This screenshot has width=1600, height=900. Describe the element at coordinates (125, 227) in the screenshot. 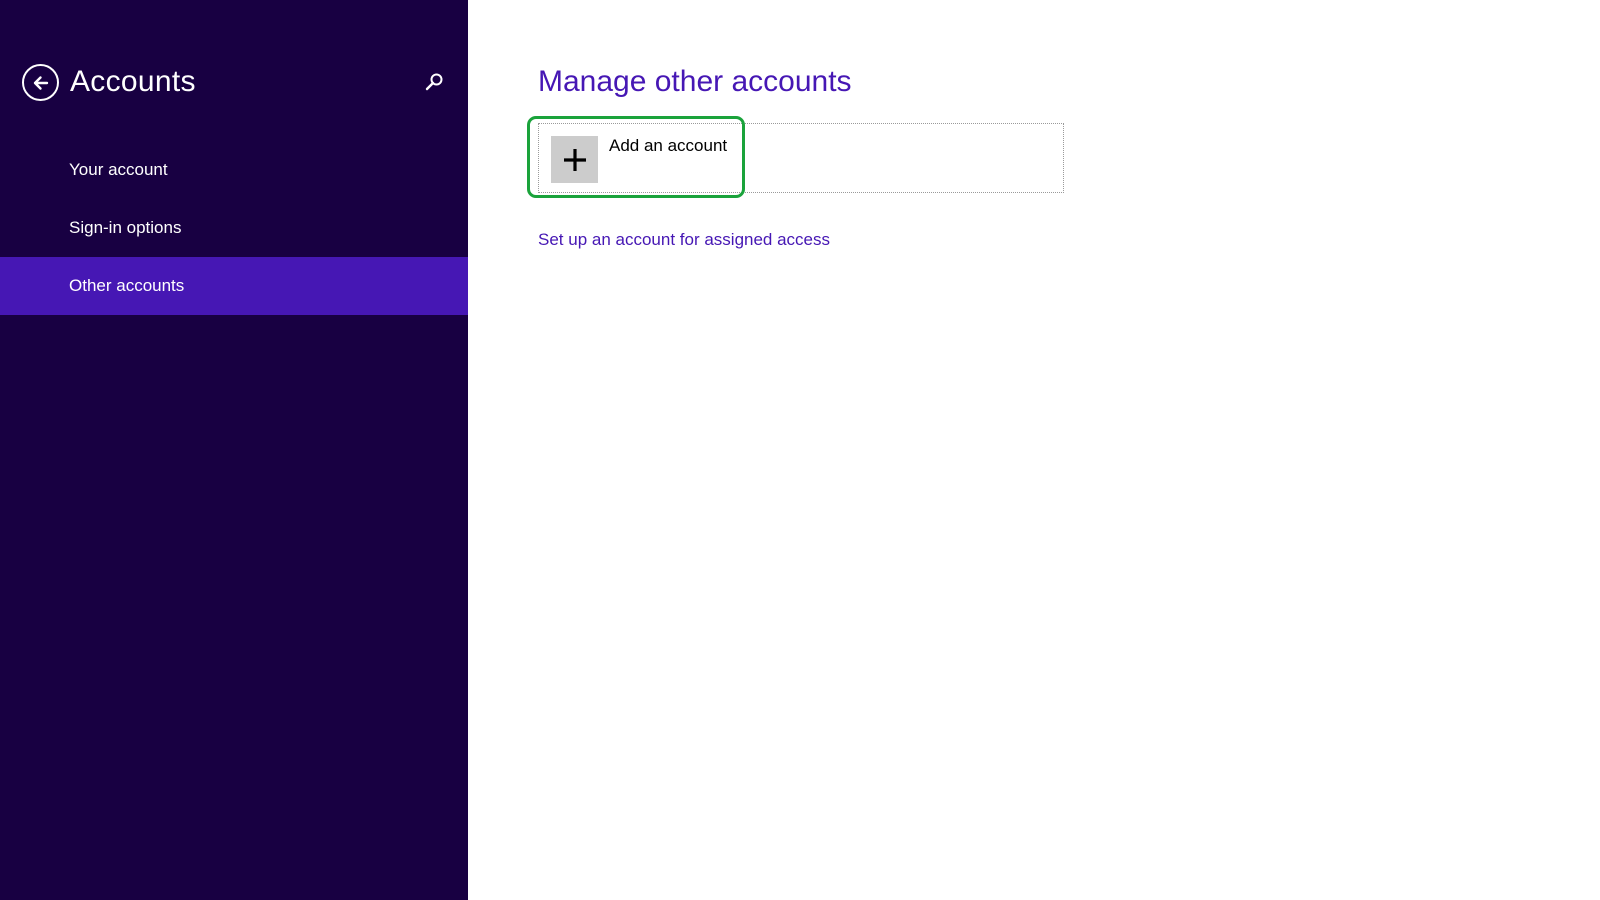

I see `sidebar-item-label: Sign-in options` at that location.